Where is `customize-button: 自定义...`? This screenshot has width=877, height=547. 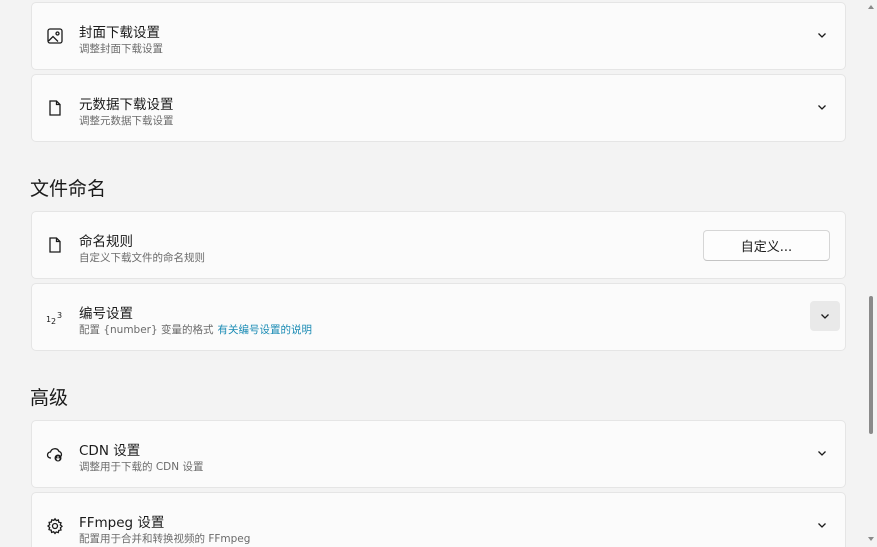
customize-button: 自定义... is located at coordinates (766, 245).